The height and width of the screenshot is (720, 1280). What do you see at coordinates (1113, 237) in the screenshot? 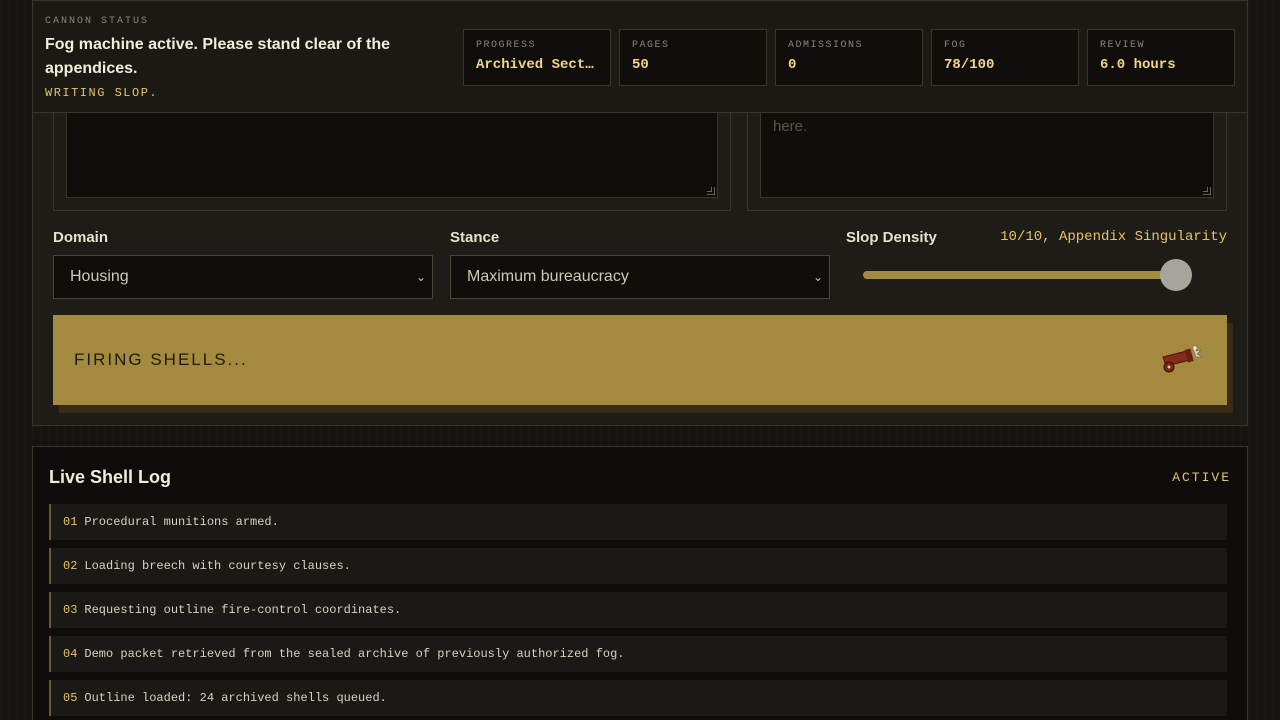
I see `slop-density-value: 10/10, Appendix Singularity` at bounding box center [1113, 237].